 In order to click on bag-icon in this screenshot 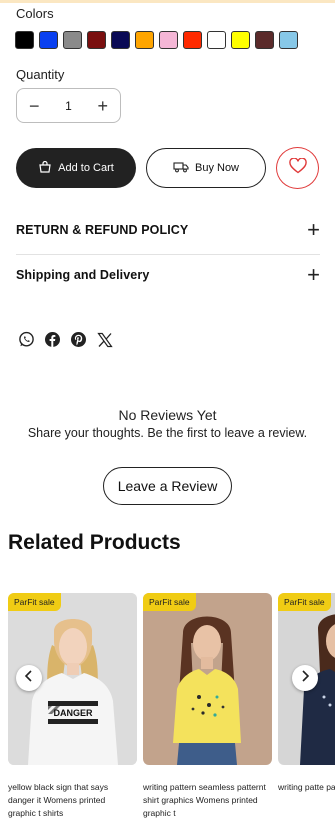, I will do `click(45, 168)`.